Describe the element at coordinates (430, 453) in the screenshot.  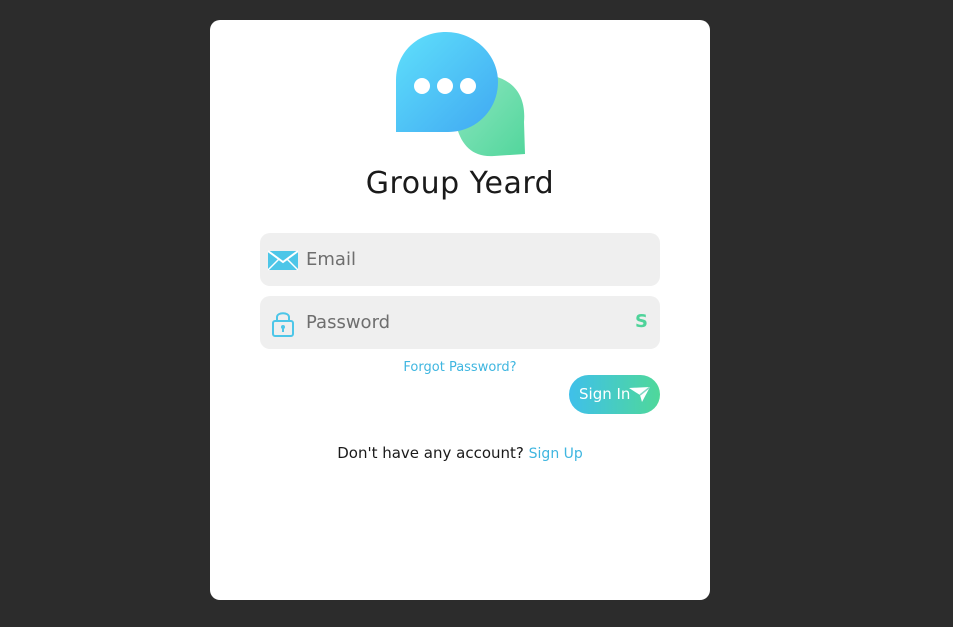
I see `signup-prompt-text: Don't have any account?` at that location.